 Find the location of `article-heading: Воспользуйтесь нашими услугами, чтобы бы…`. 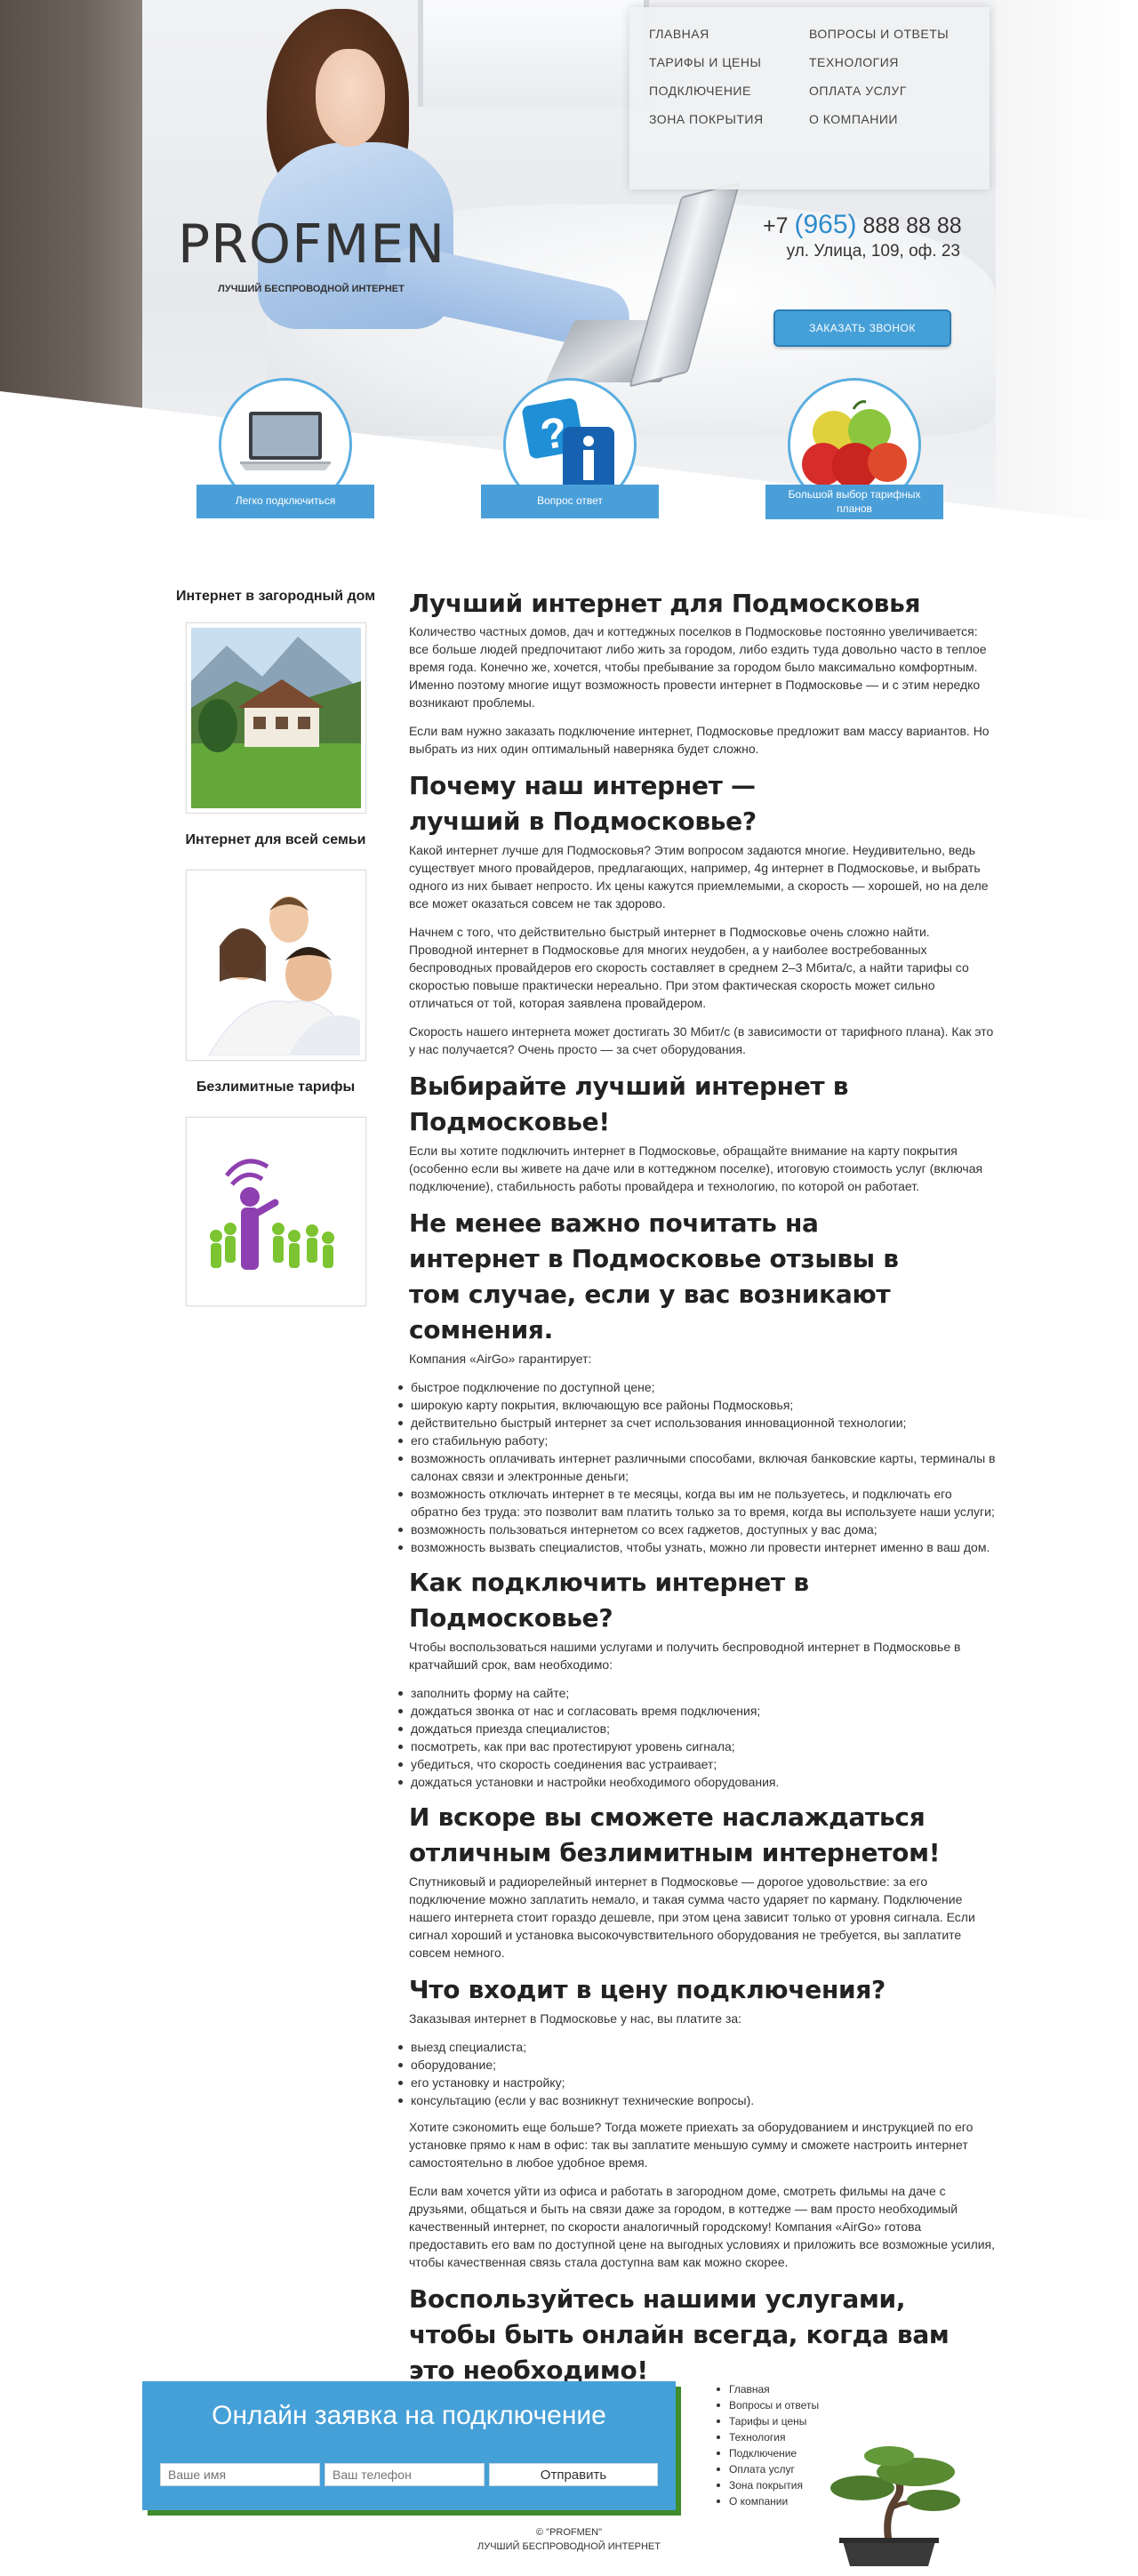

article-heading: Воспользуйтесь нашими услугами, чтобы бы… is located at coordinates (679, 2334).